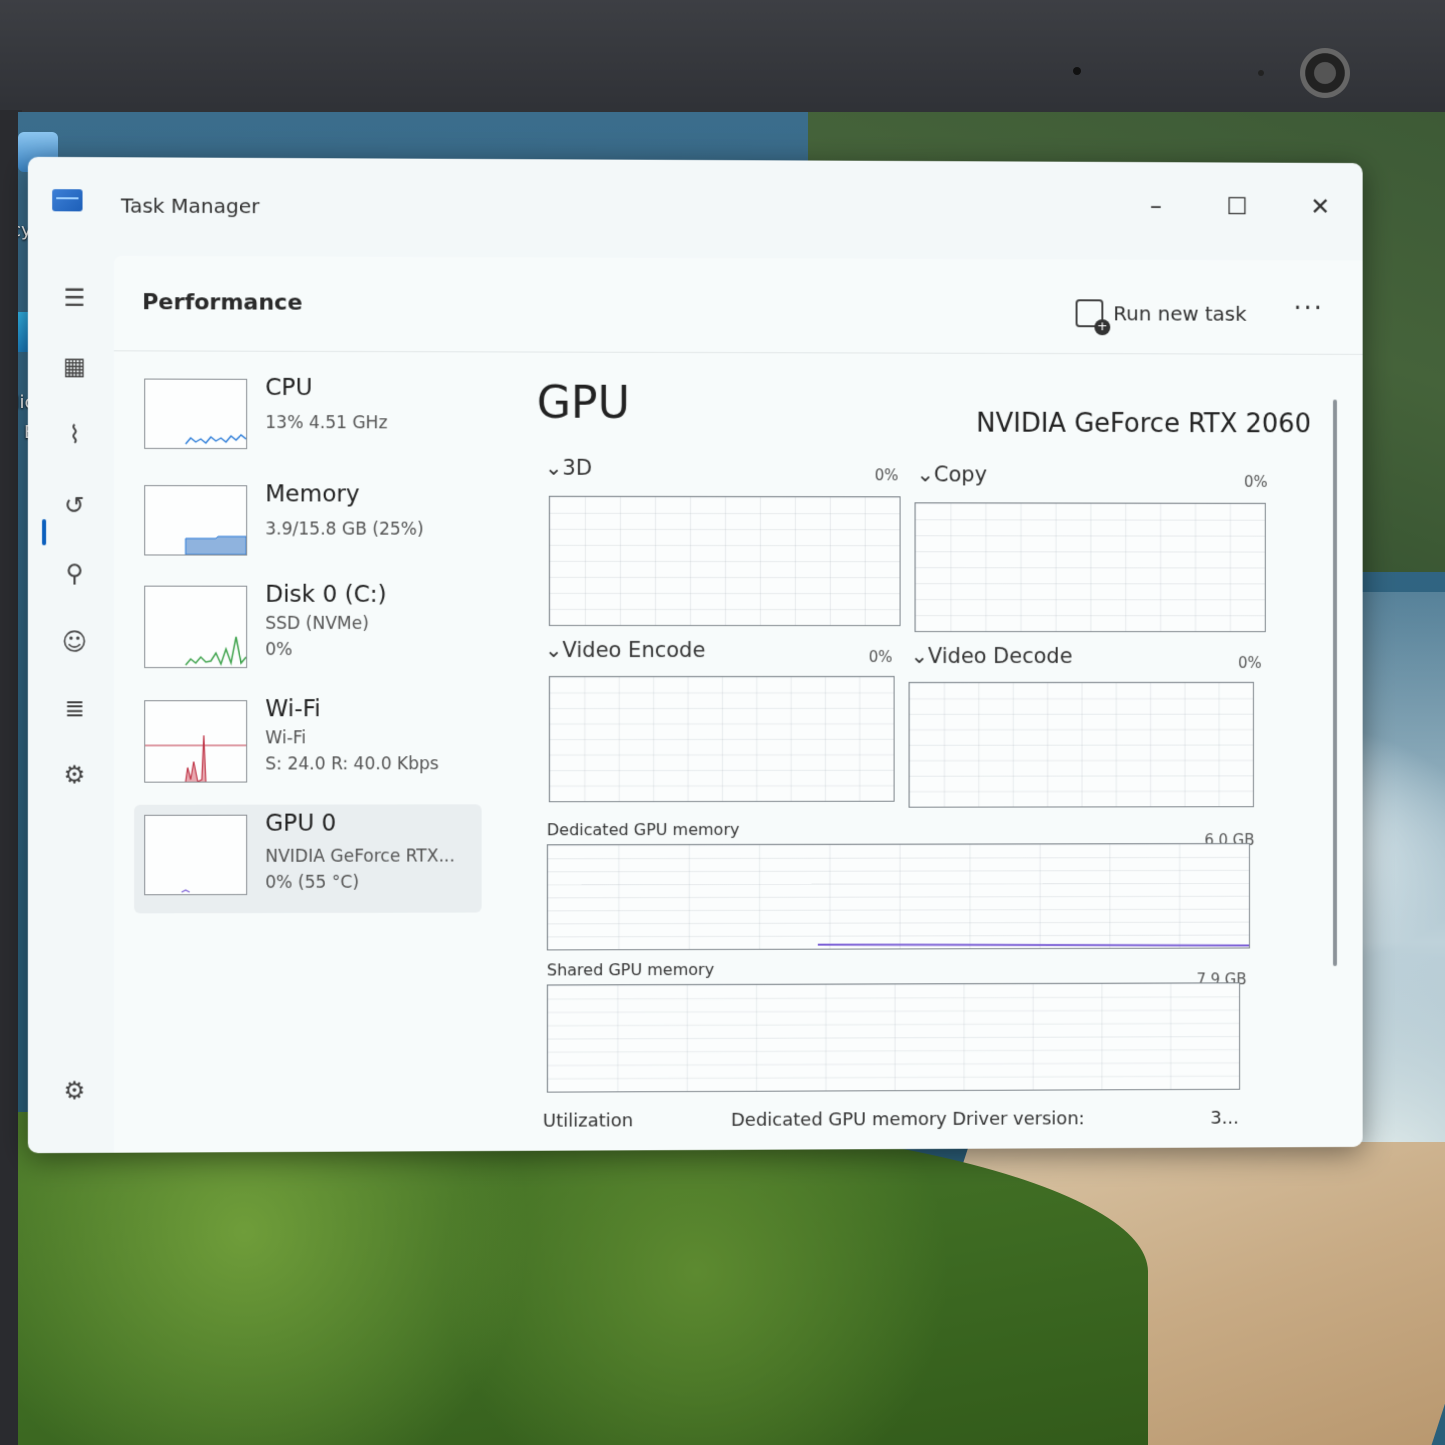 Image resolution: width=1445 pixels, height=1445 pixels. Describe the element at coordinates (74, 642) in the screenshot. I see `users-icon: ☺` at that location.